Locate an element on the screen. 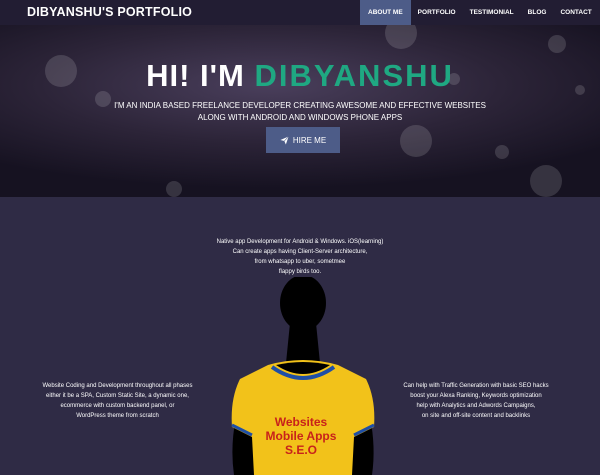 The image size is (600, 475). shirt-text-line: S.E.O is located at coordinates (300, 450).